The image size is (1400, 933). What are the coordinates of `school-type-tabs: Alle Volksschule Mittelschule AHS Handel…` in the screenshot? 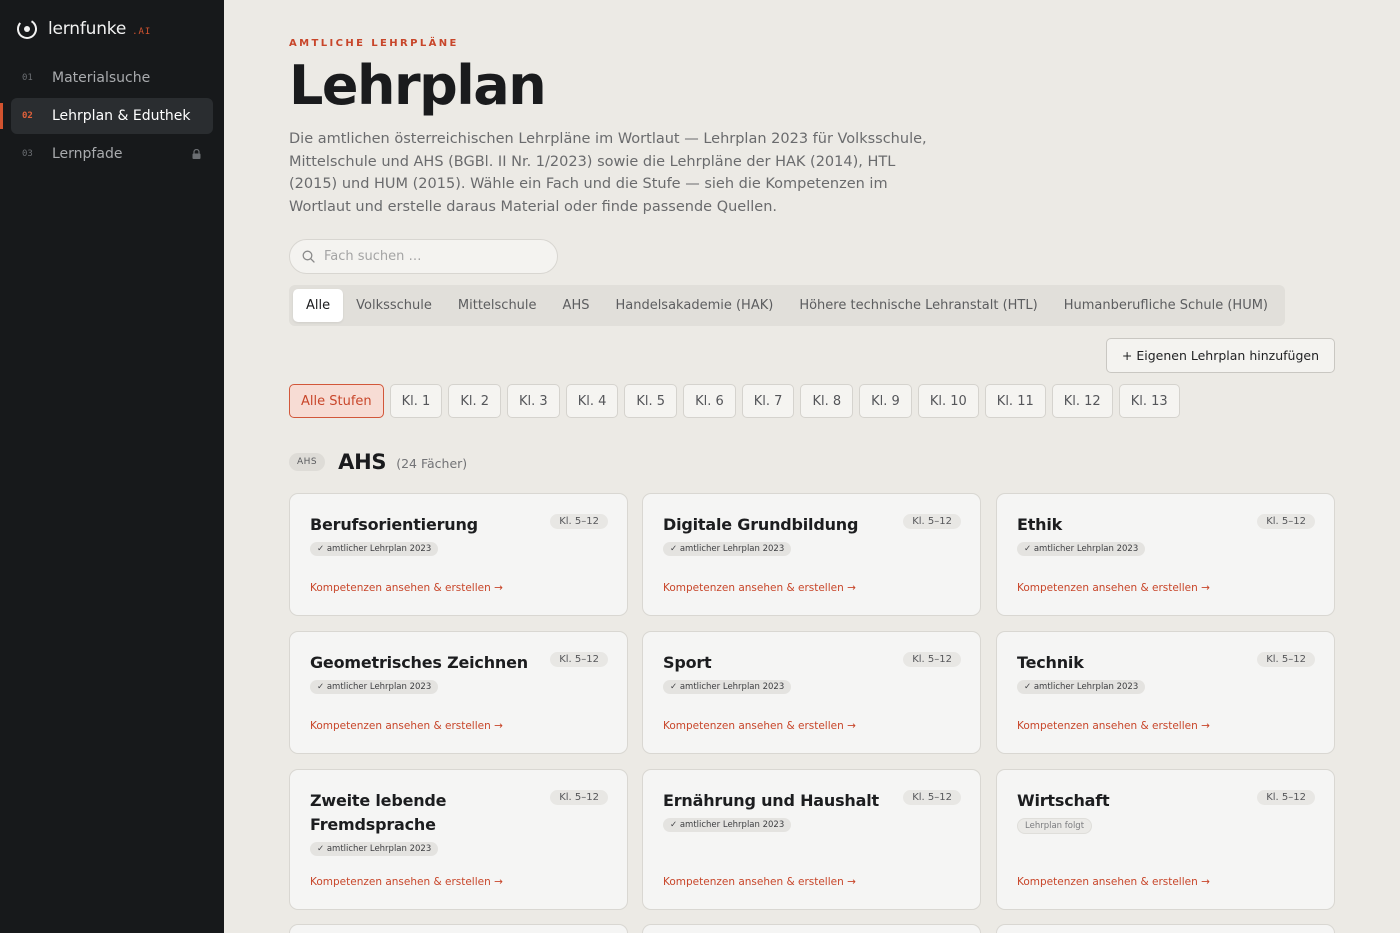 It's located at (787, 305).